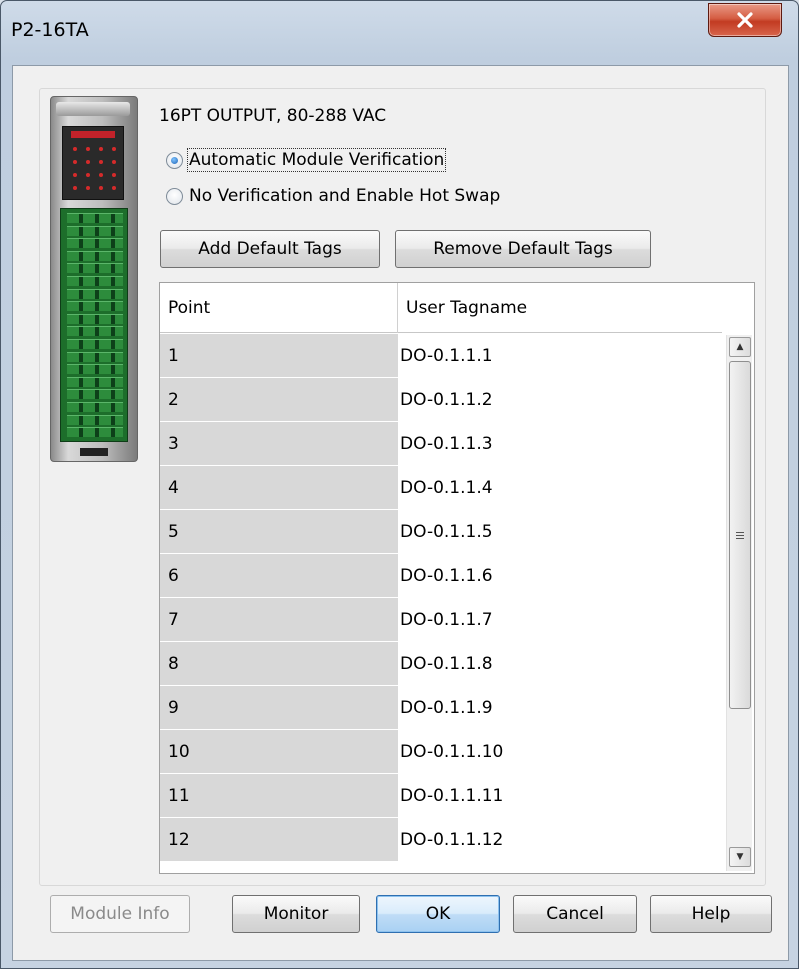 The image size is (799, 969). Describe the element at coordinates (560, 488) in the screenshot. I see `user-tagname-cell: DO-0.1.1.4` at that location.